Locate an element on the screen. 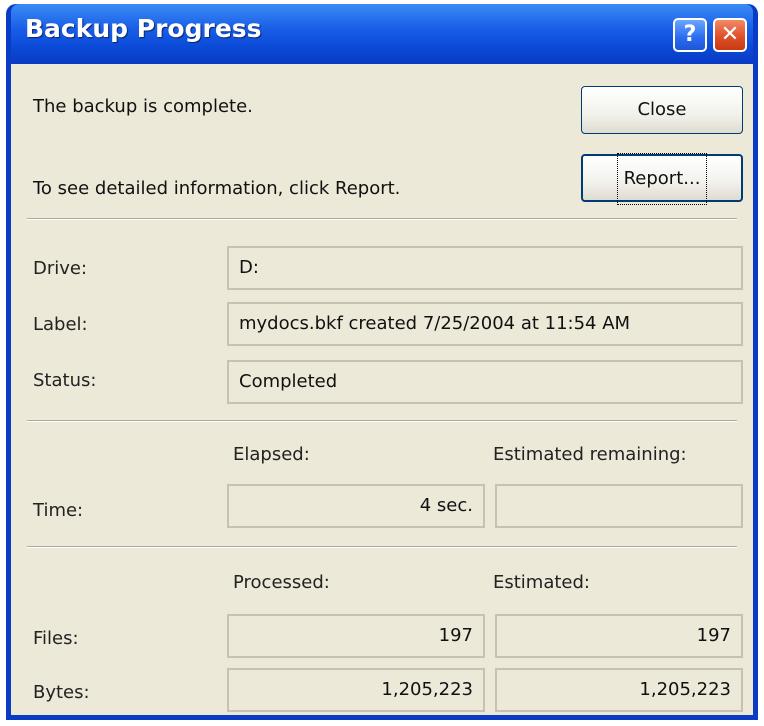  processed-header: Processed: is located at coordinates (281, 582).